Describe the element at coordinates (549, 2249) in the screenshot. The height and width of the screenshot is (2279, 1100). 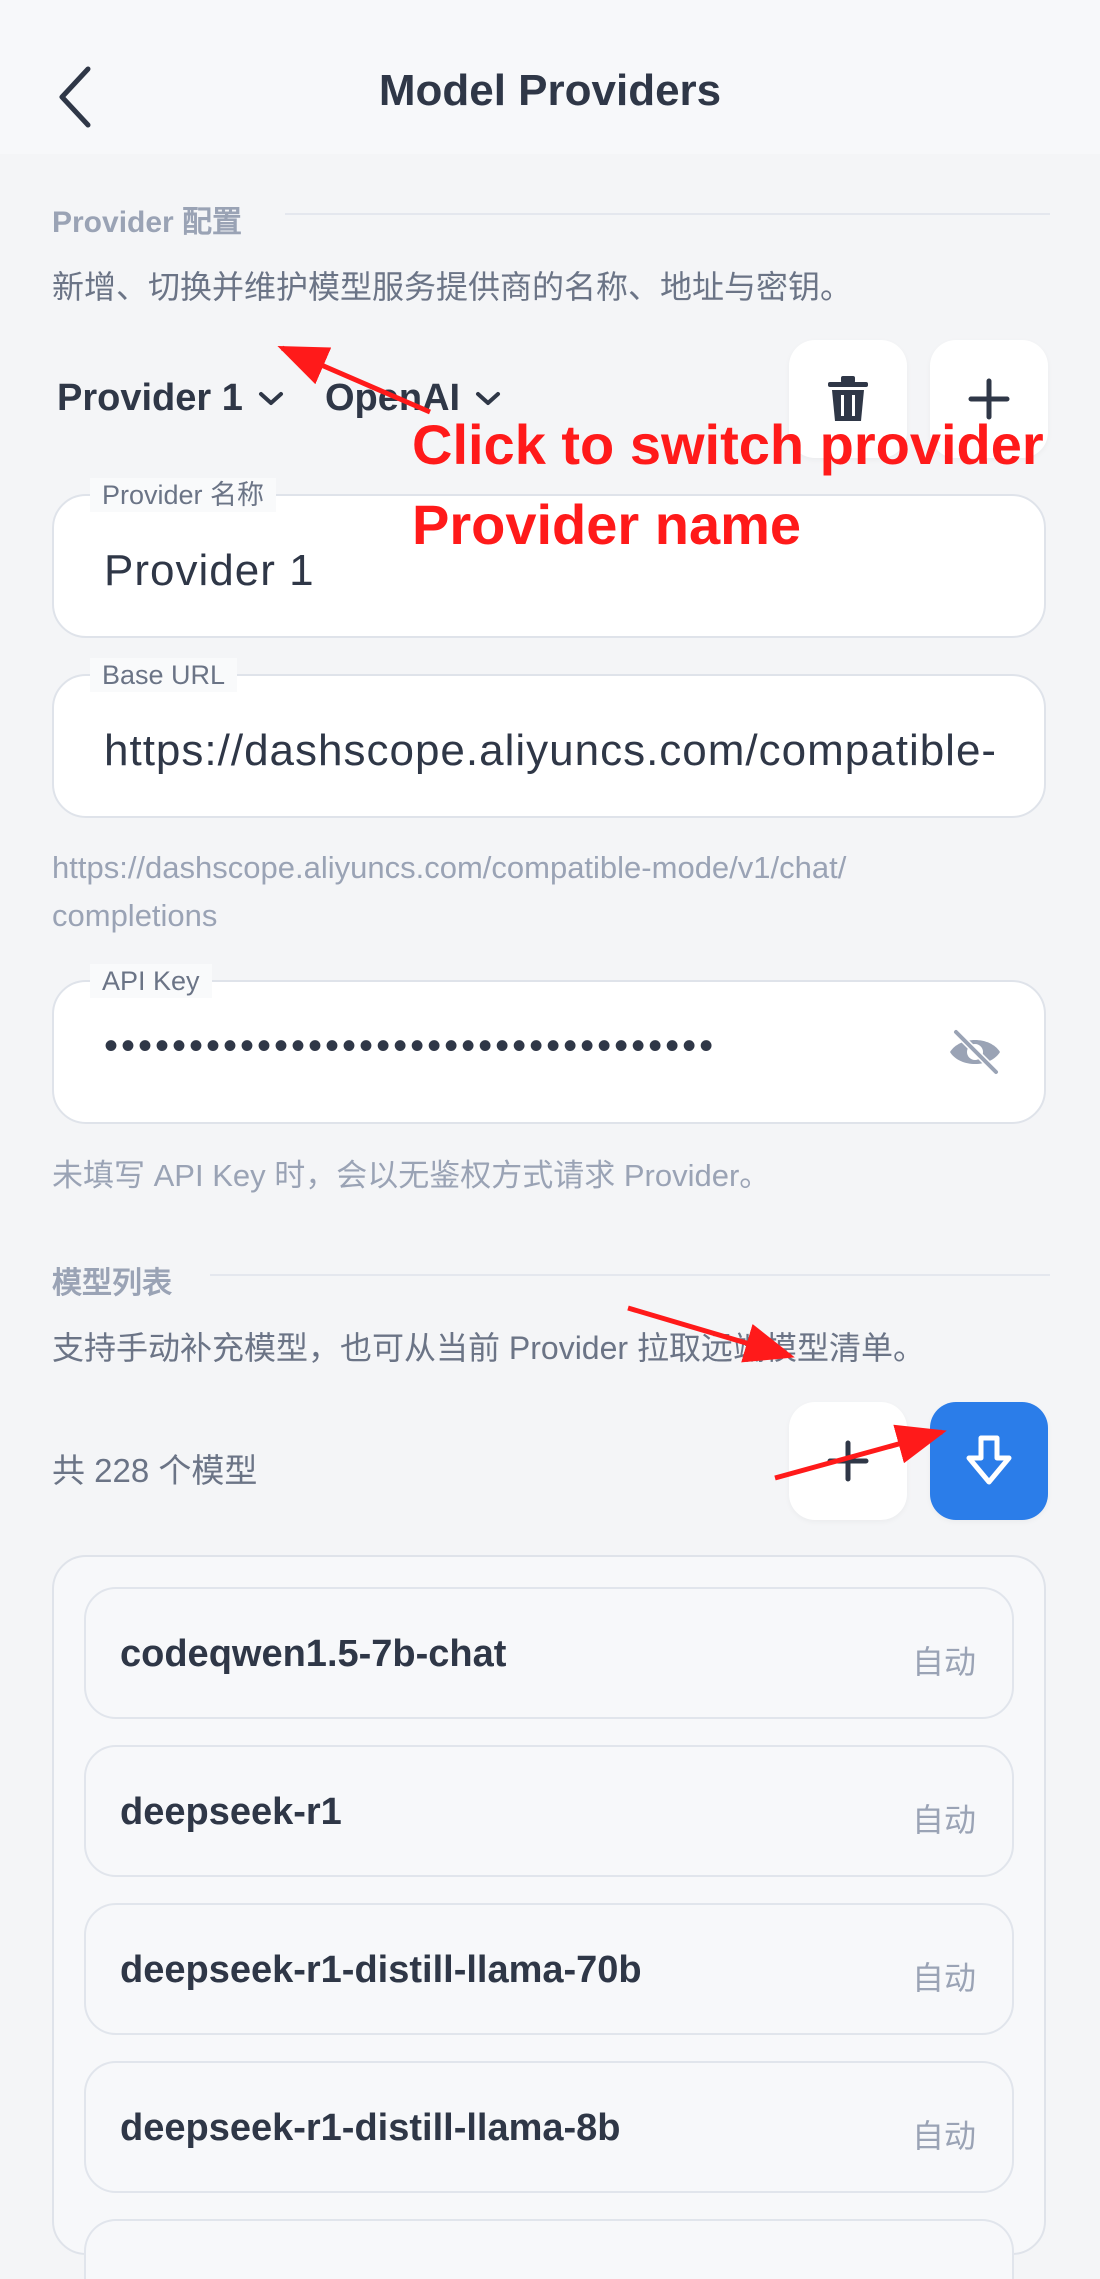
I see `list-item` at that location.